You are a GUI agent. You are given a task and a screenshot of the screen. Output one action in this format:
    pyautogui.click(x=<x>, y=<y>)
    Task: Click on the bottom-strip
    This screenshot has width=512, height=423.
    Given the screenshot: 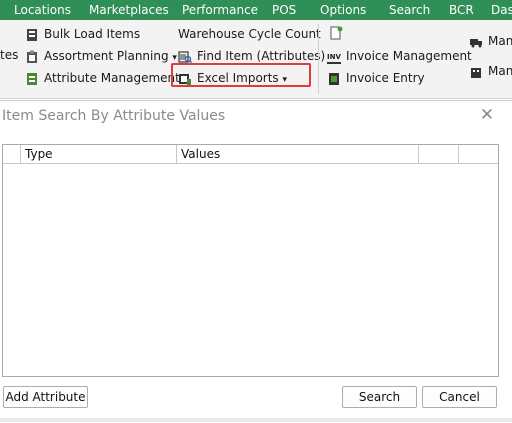 What is the action you would take?
    pyautogui.click(x=256, y=420)
    